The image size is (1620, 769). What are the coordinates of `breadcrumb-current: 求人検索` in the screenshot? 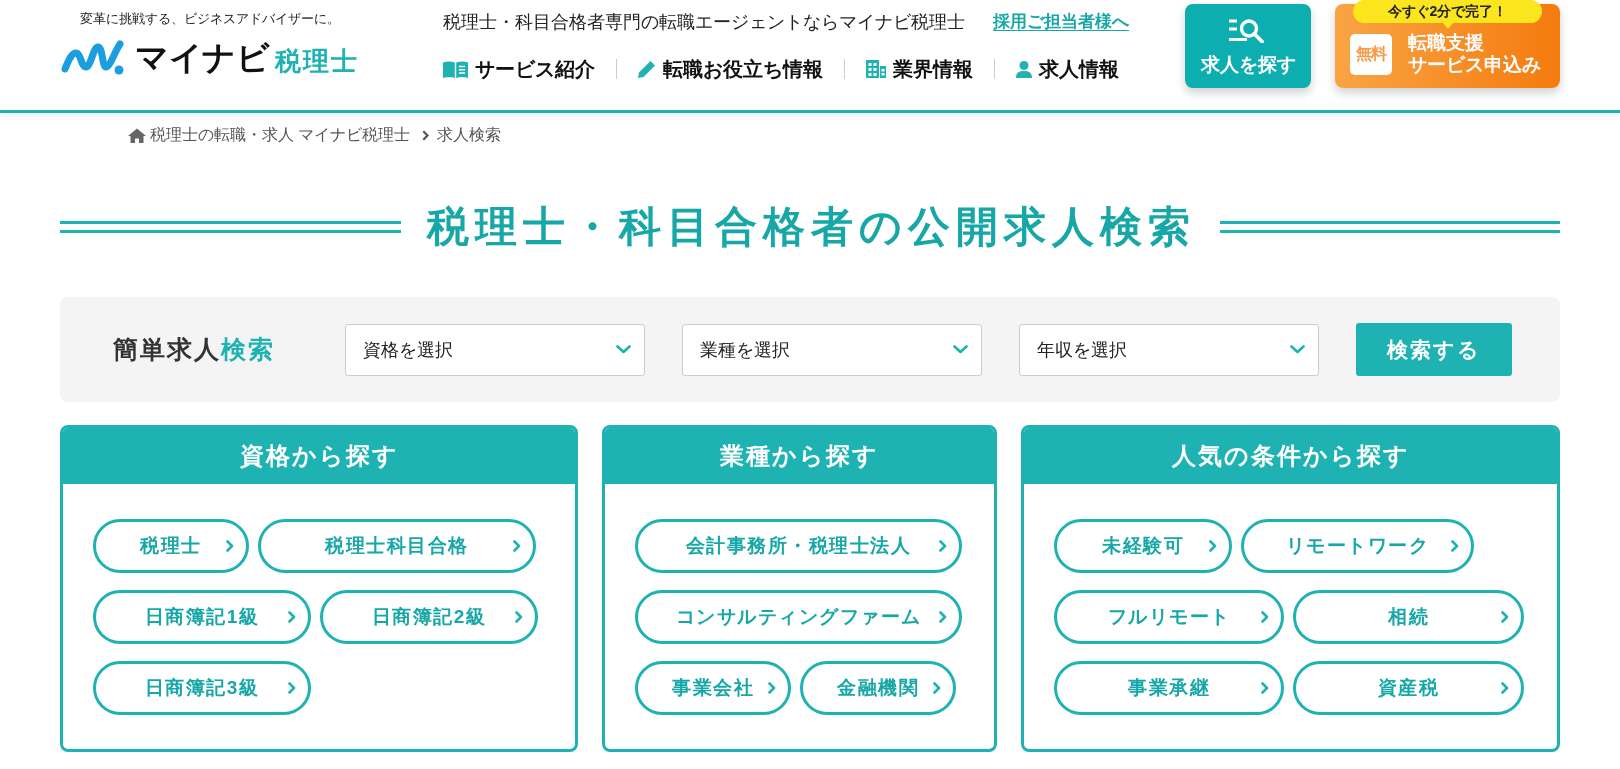 It's located at (469, 134).